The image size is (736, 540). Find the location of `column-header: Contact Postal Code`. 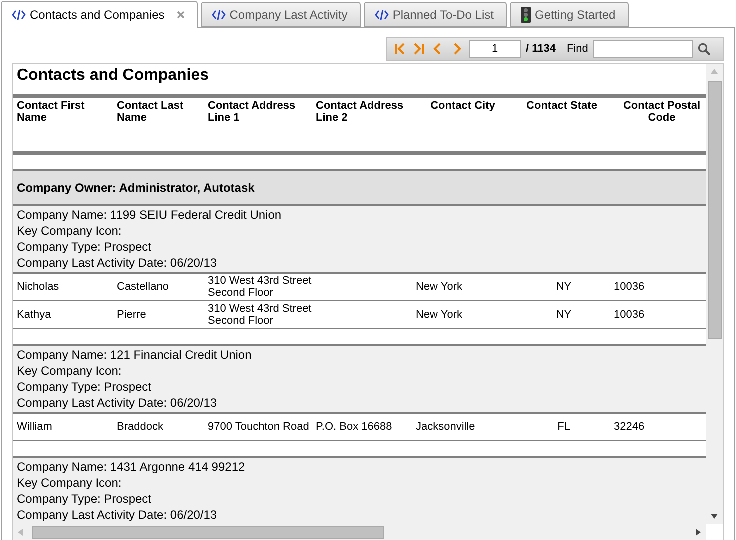

column-header: Contact Postal Code is located at coordinates (662, 113).